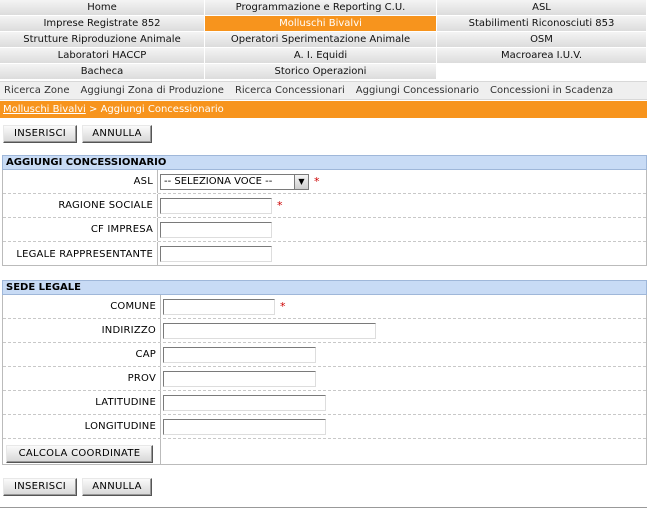 The height and width of the screenshot is (510, 647). What do you see at coordinates (102, 8) in the screenshot?
I see `menu-home: Home` at bounding box center [102, 8].